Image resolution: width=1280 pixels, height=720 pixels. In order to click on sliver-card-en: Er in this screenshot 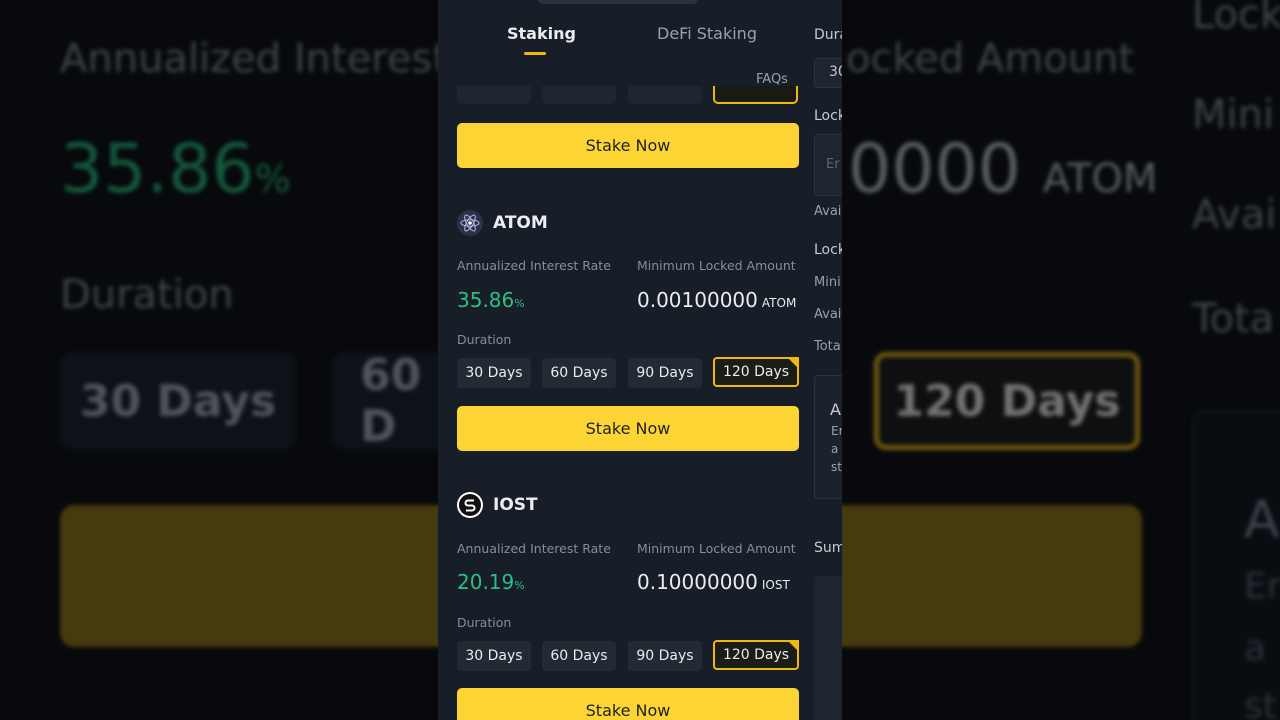, I will do `click(836, 431)`.